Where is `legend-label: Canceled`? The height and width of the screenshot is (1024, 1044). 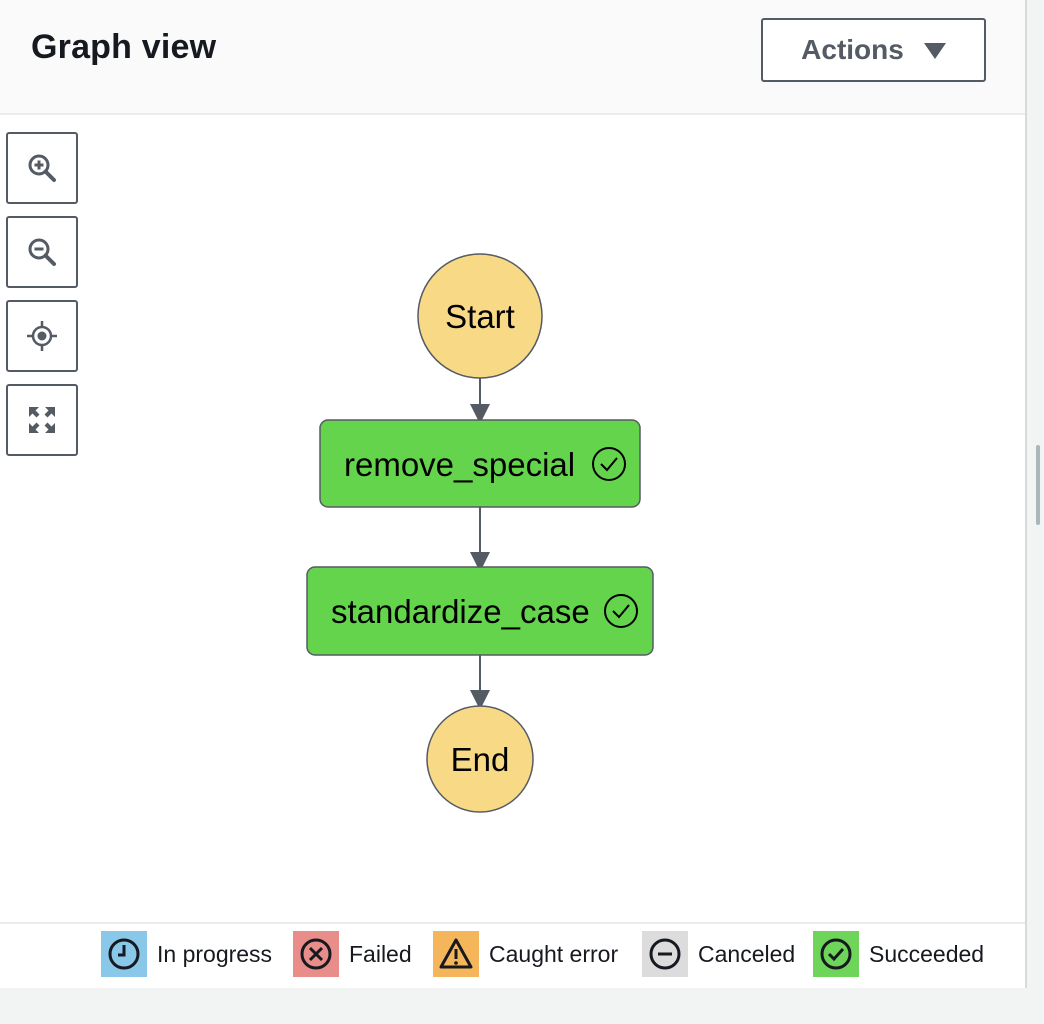 legend-label: Canceled is located at coordinates (747, 953).